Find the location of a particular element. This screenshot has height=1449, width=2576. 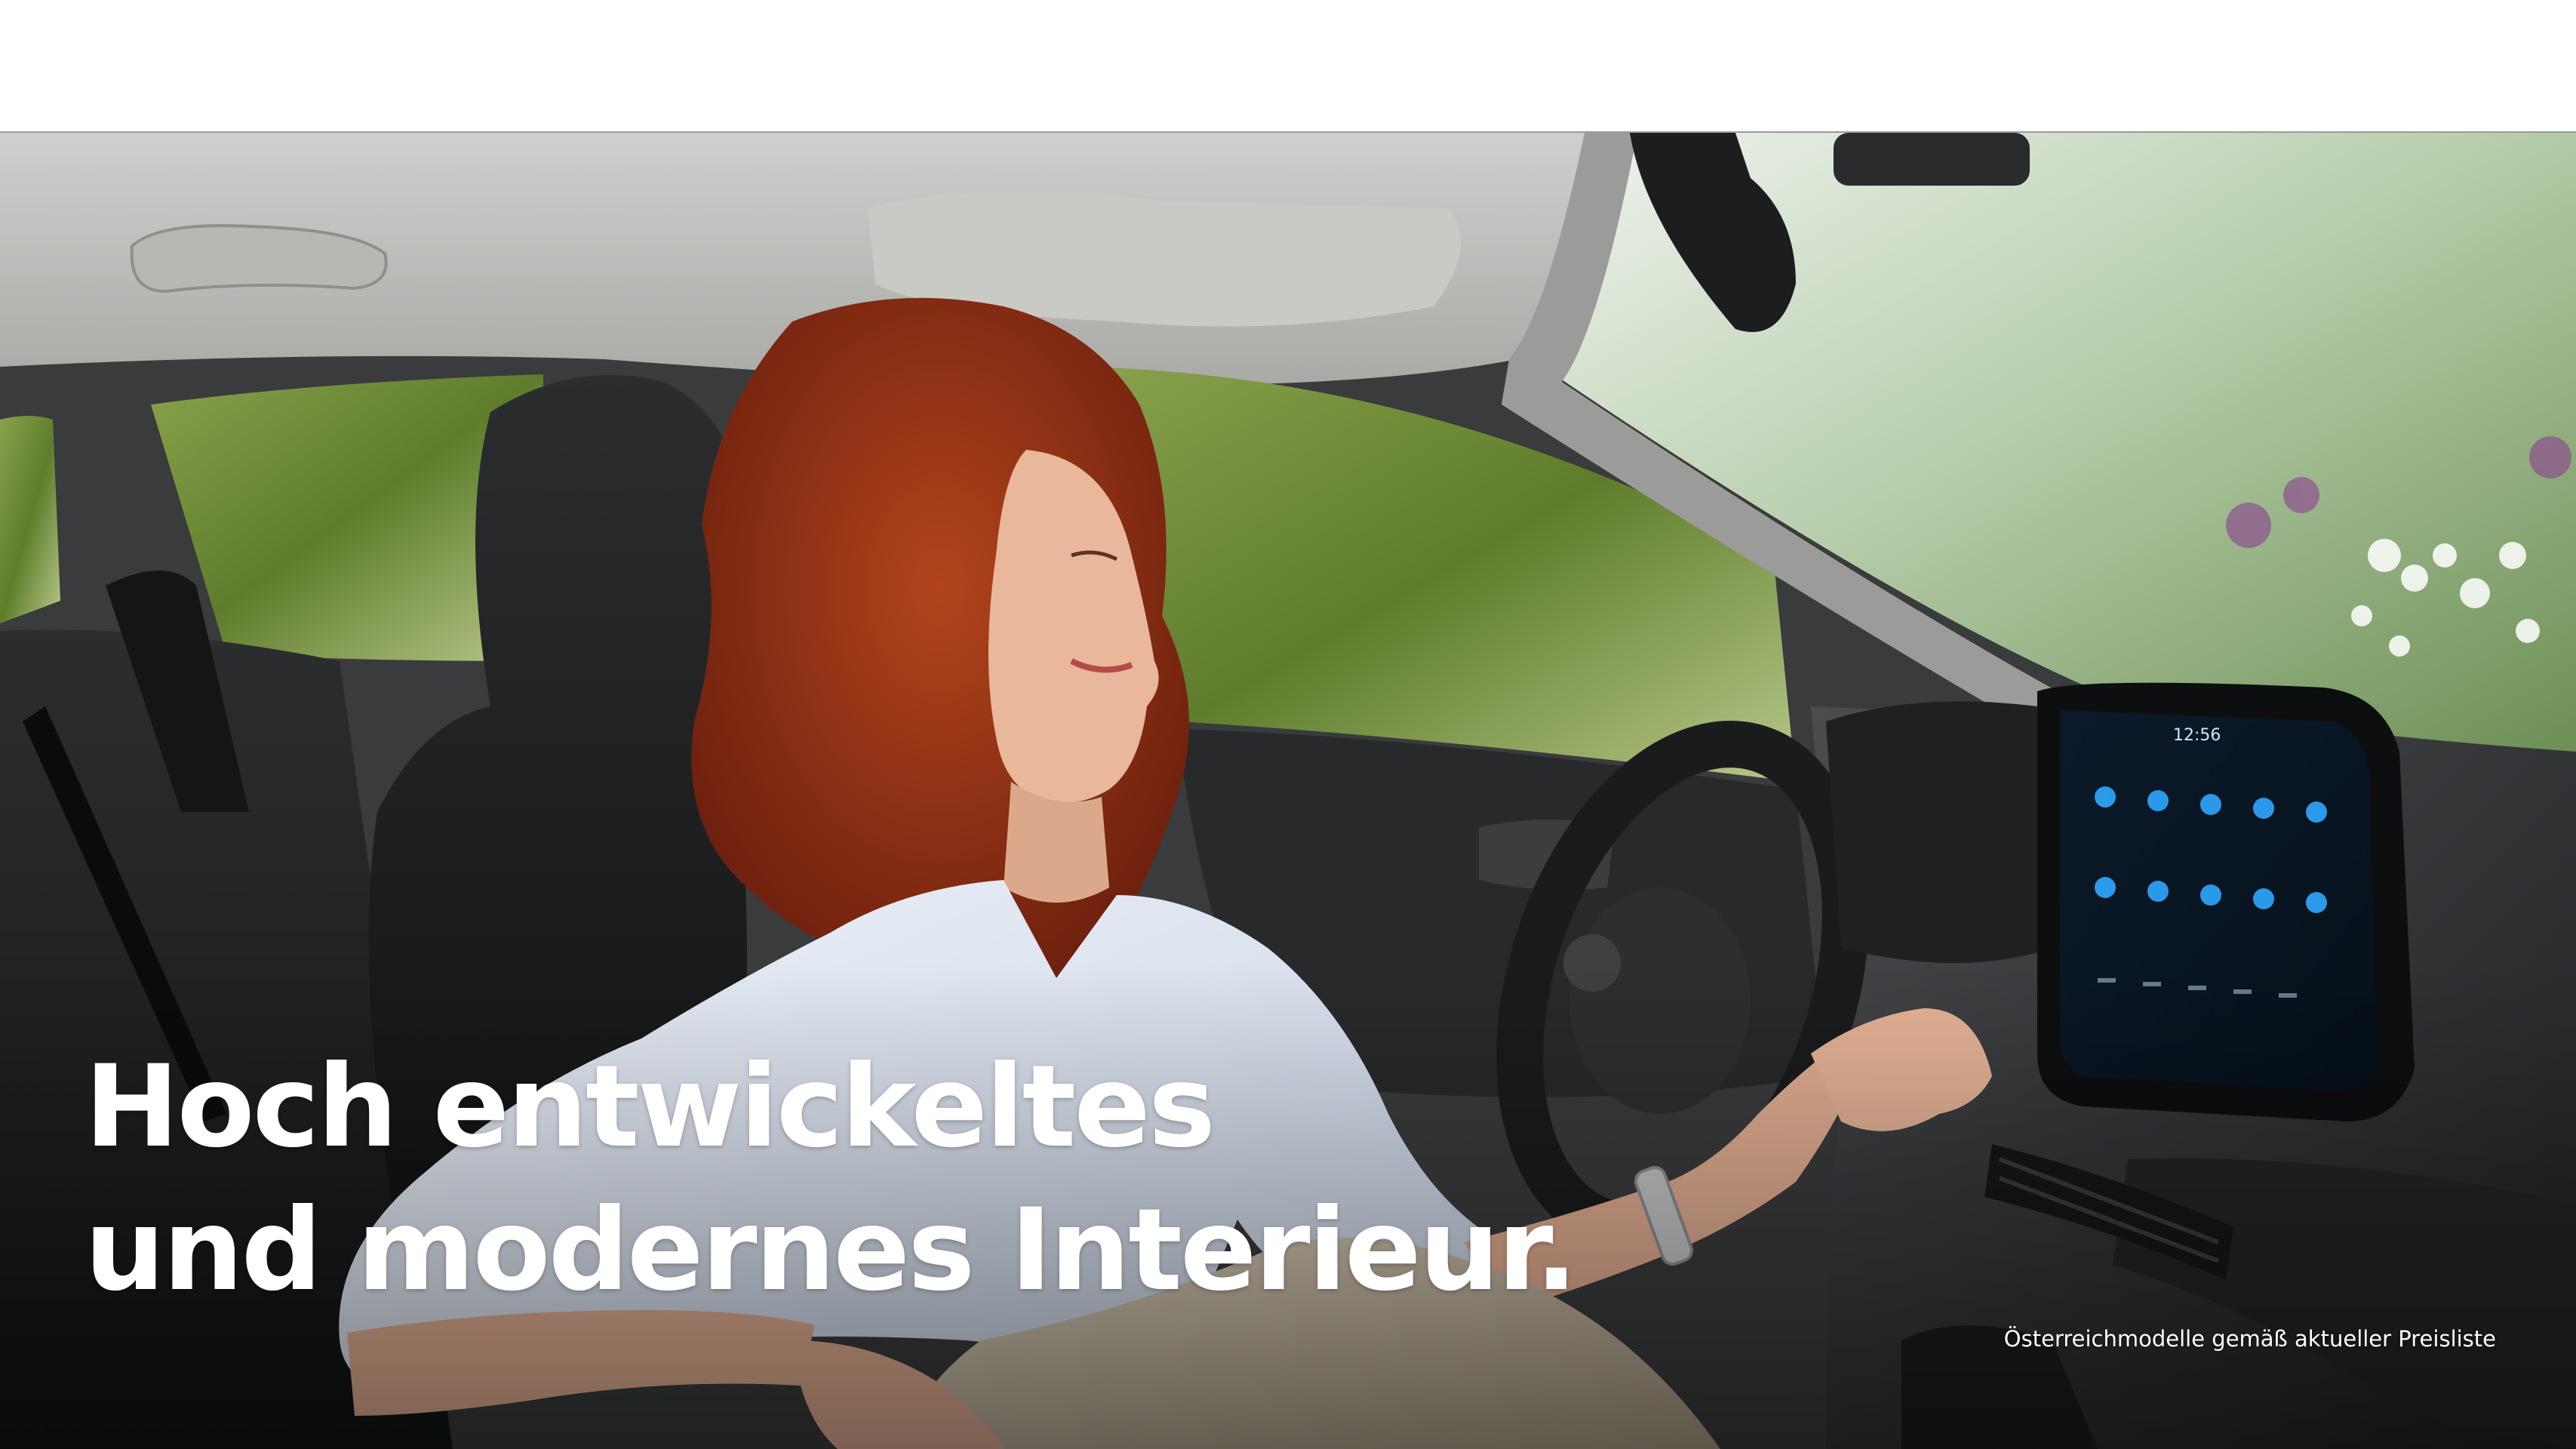

screen-clock: 12:56 is located at coordinates (2197, 735).